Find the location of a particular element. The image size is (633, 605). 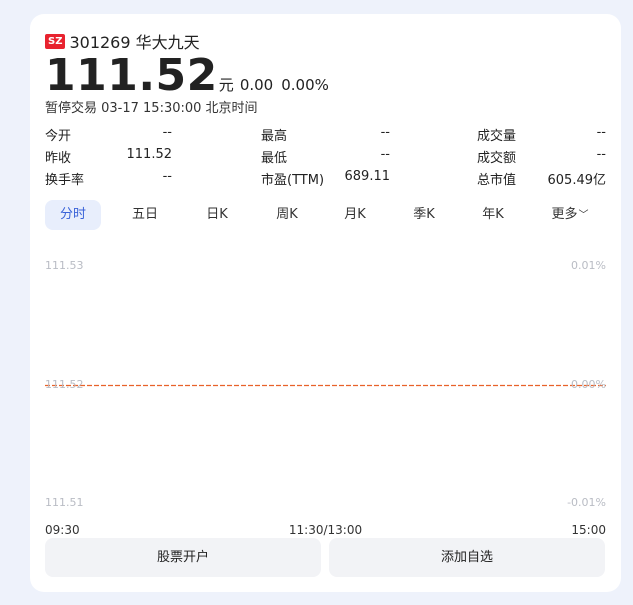

tab-daily-k: 日K is located at coordinates (217, 215).